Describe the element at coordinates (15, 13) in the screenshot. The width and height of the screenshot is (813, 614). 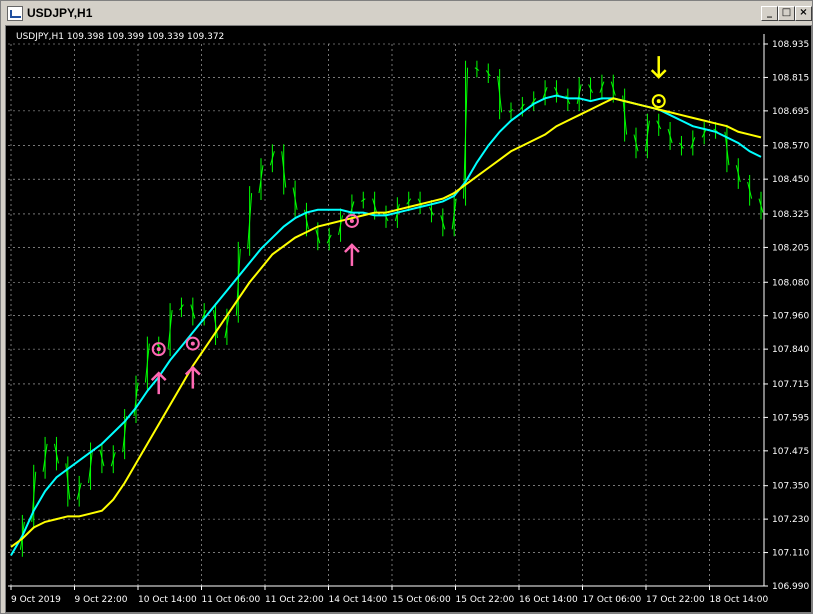
I see `chart-icon` at that location.